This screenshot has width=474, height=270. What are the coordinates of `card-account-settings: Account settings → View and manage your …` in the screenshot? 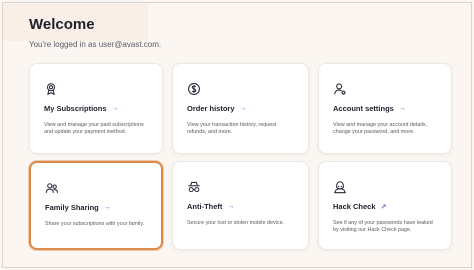 It's located at (385, 108).